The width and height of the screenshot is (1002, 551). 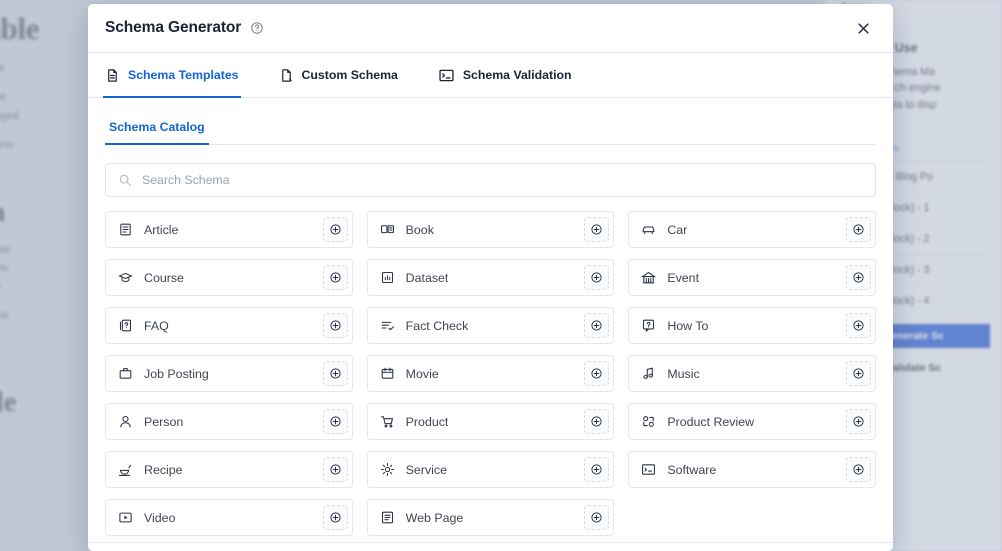 What do you see at coordinates (752, 469) in the screenshot?
I see `schema-card-software: Software` at bounding box center [752, 469].